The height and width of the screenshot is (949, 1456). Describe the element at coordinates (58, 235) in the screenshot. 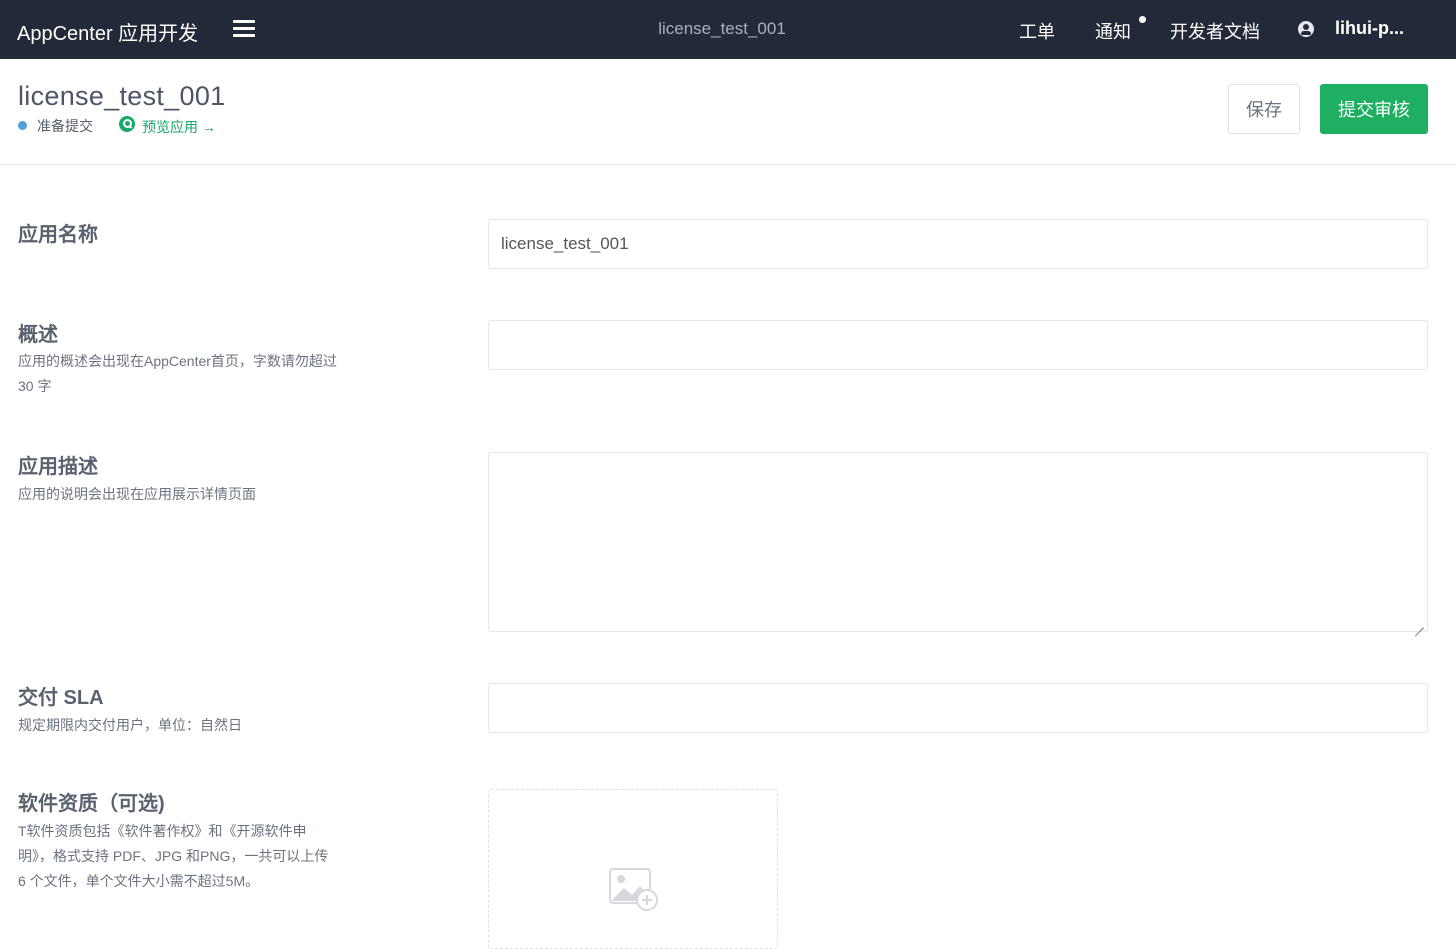

I see `app-name-label: 应用名称` at that location.